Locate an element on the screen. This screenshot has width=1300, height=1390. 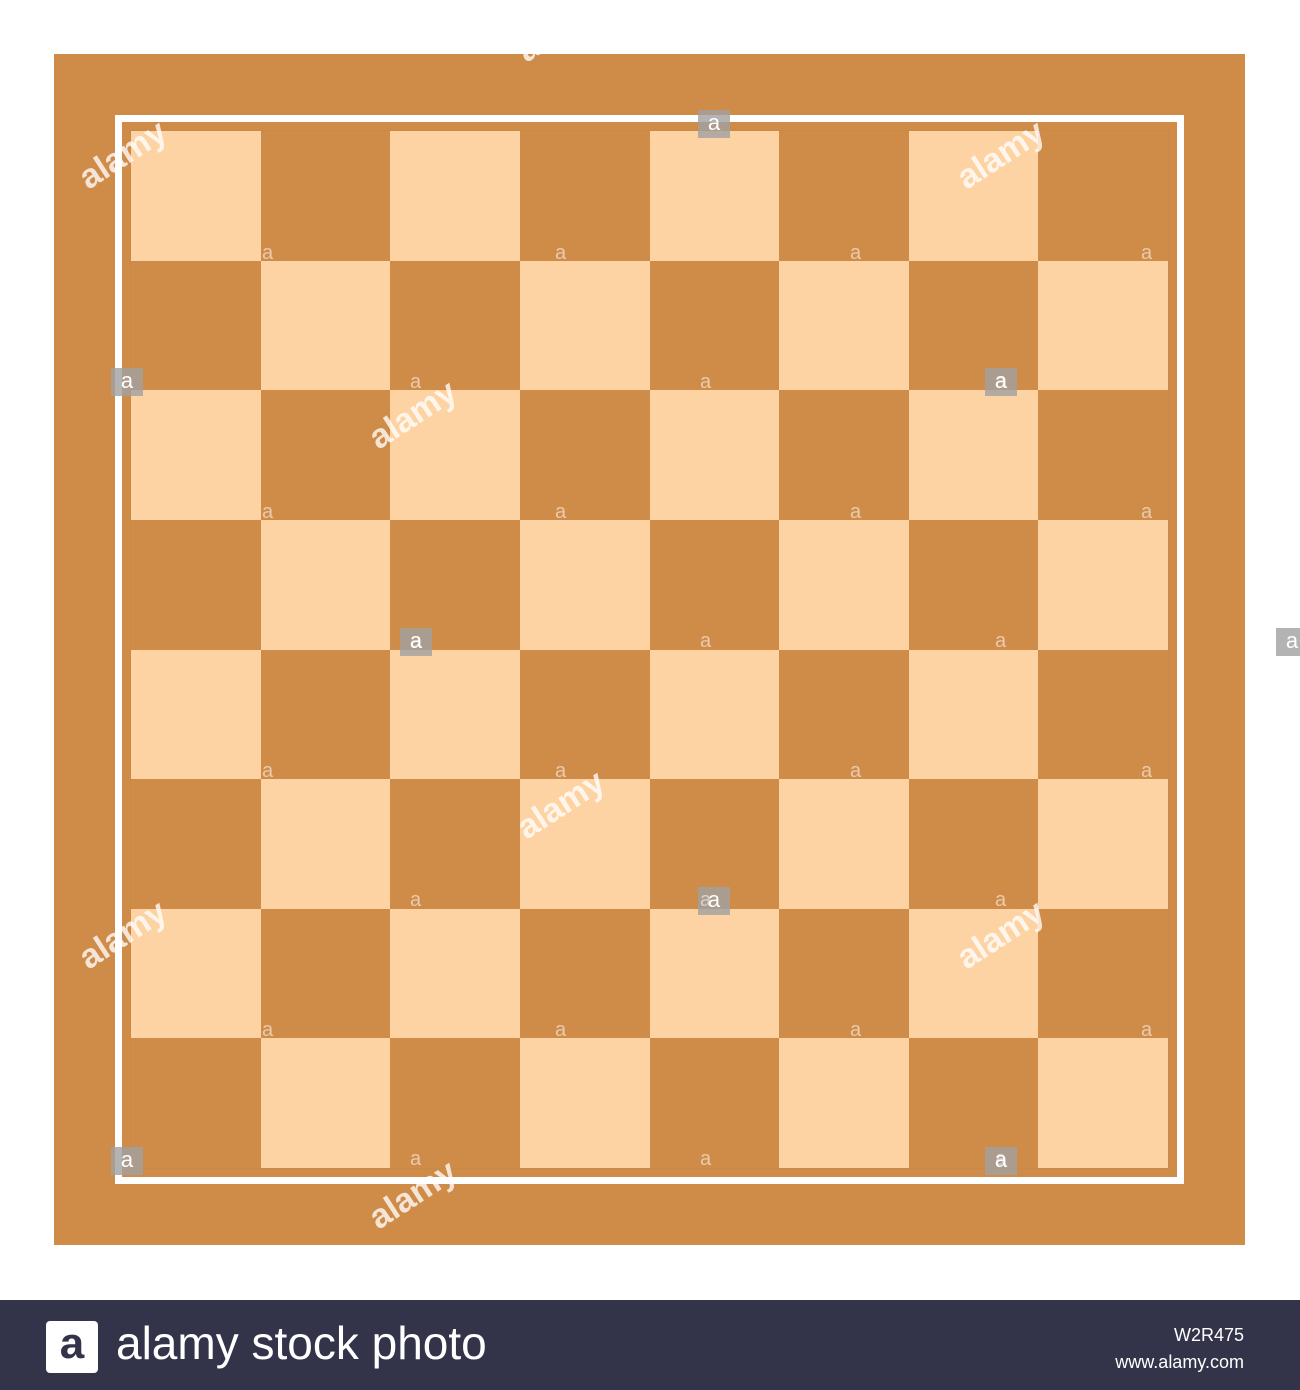
square-c4 is located at coordinates (455, 714).